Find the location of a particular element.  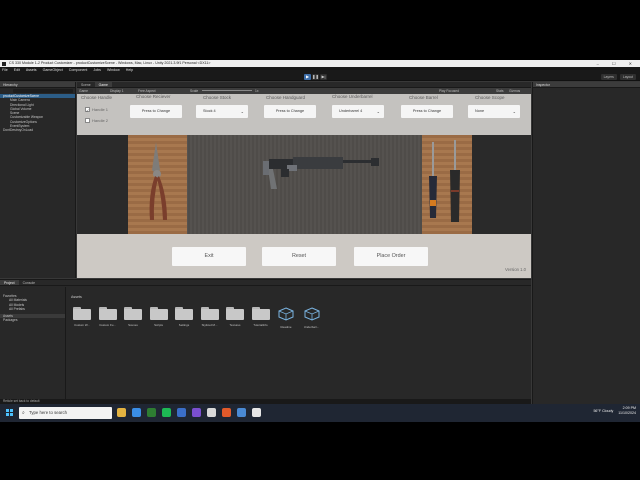

pause-button: ❚❚ is located at coordinates (315, 77).